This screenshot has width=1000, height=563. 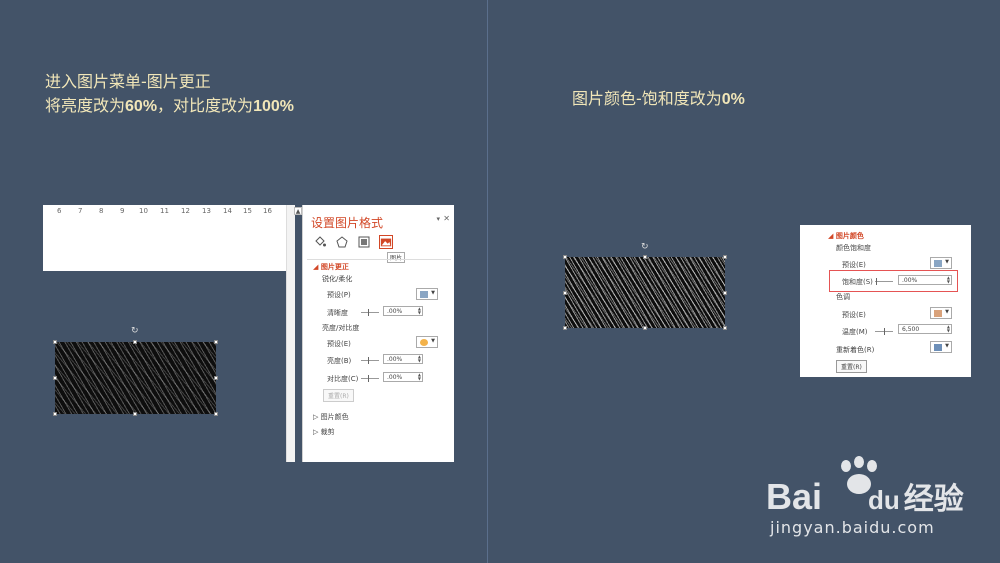 I want to click on contrast-slider, so click(x=370, y=378).